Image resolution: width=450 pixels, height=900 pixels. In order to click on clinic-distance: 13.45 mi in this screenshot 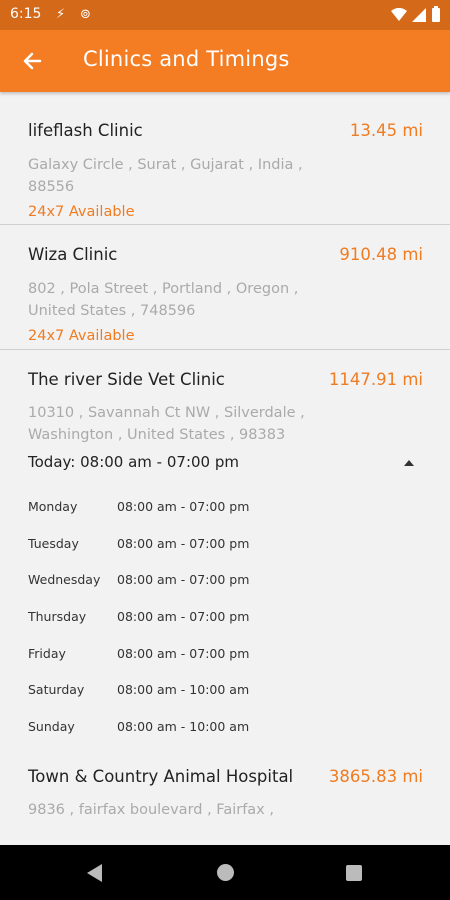, I will do `click(386, 130)`.